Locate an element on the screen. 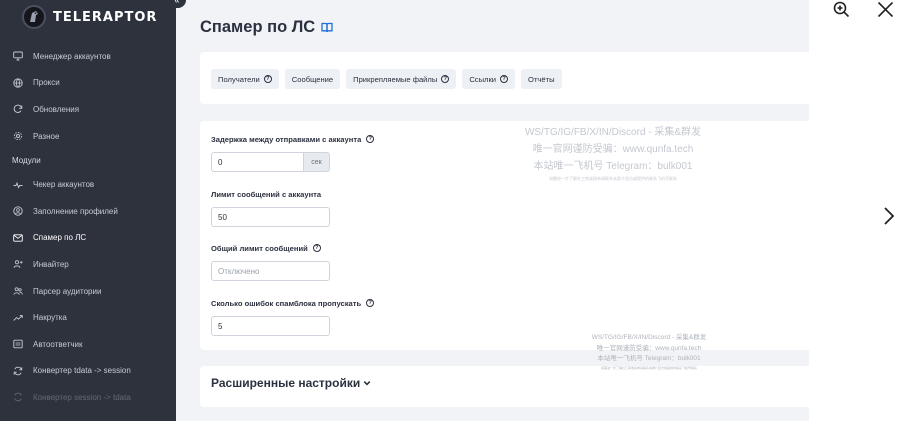  sidebar-item-tdata-to-session: Конвертер tdata -> session is located at coordinates (88, 371).